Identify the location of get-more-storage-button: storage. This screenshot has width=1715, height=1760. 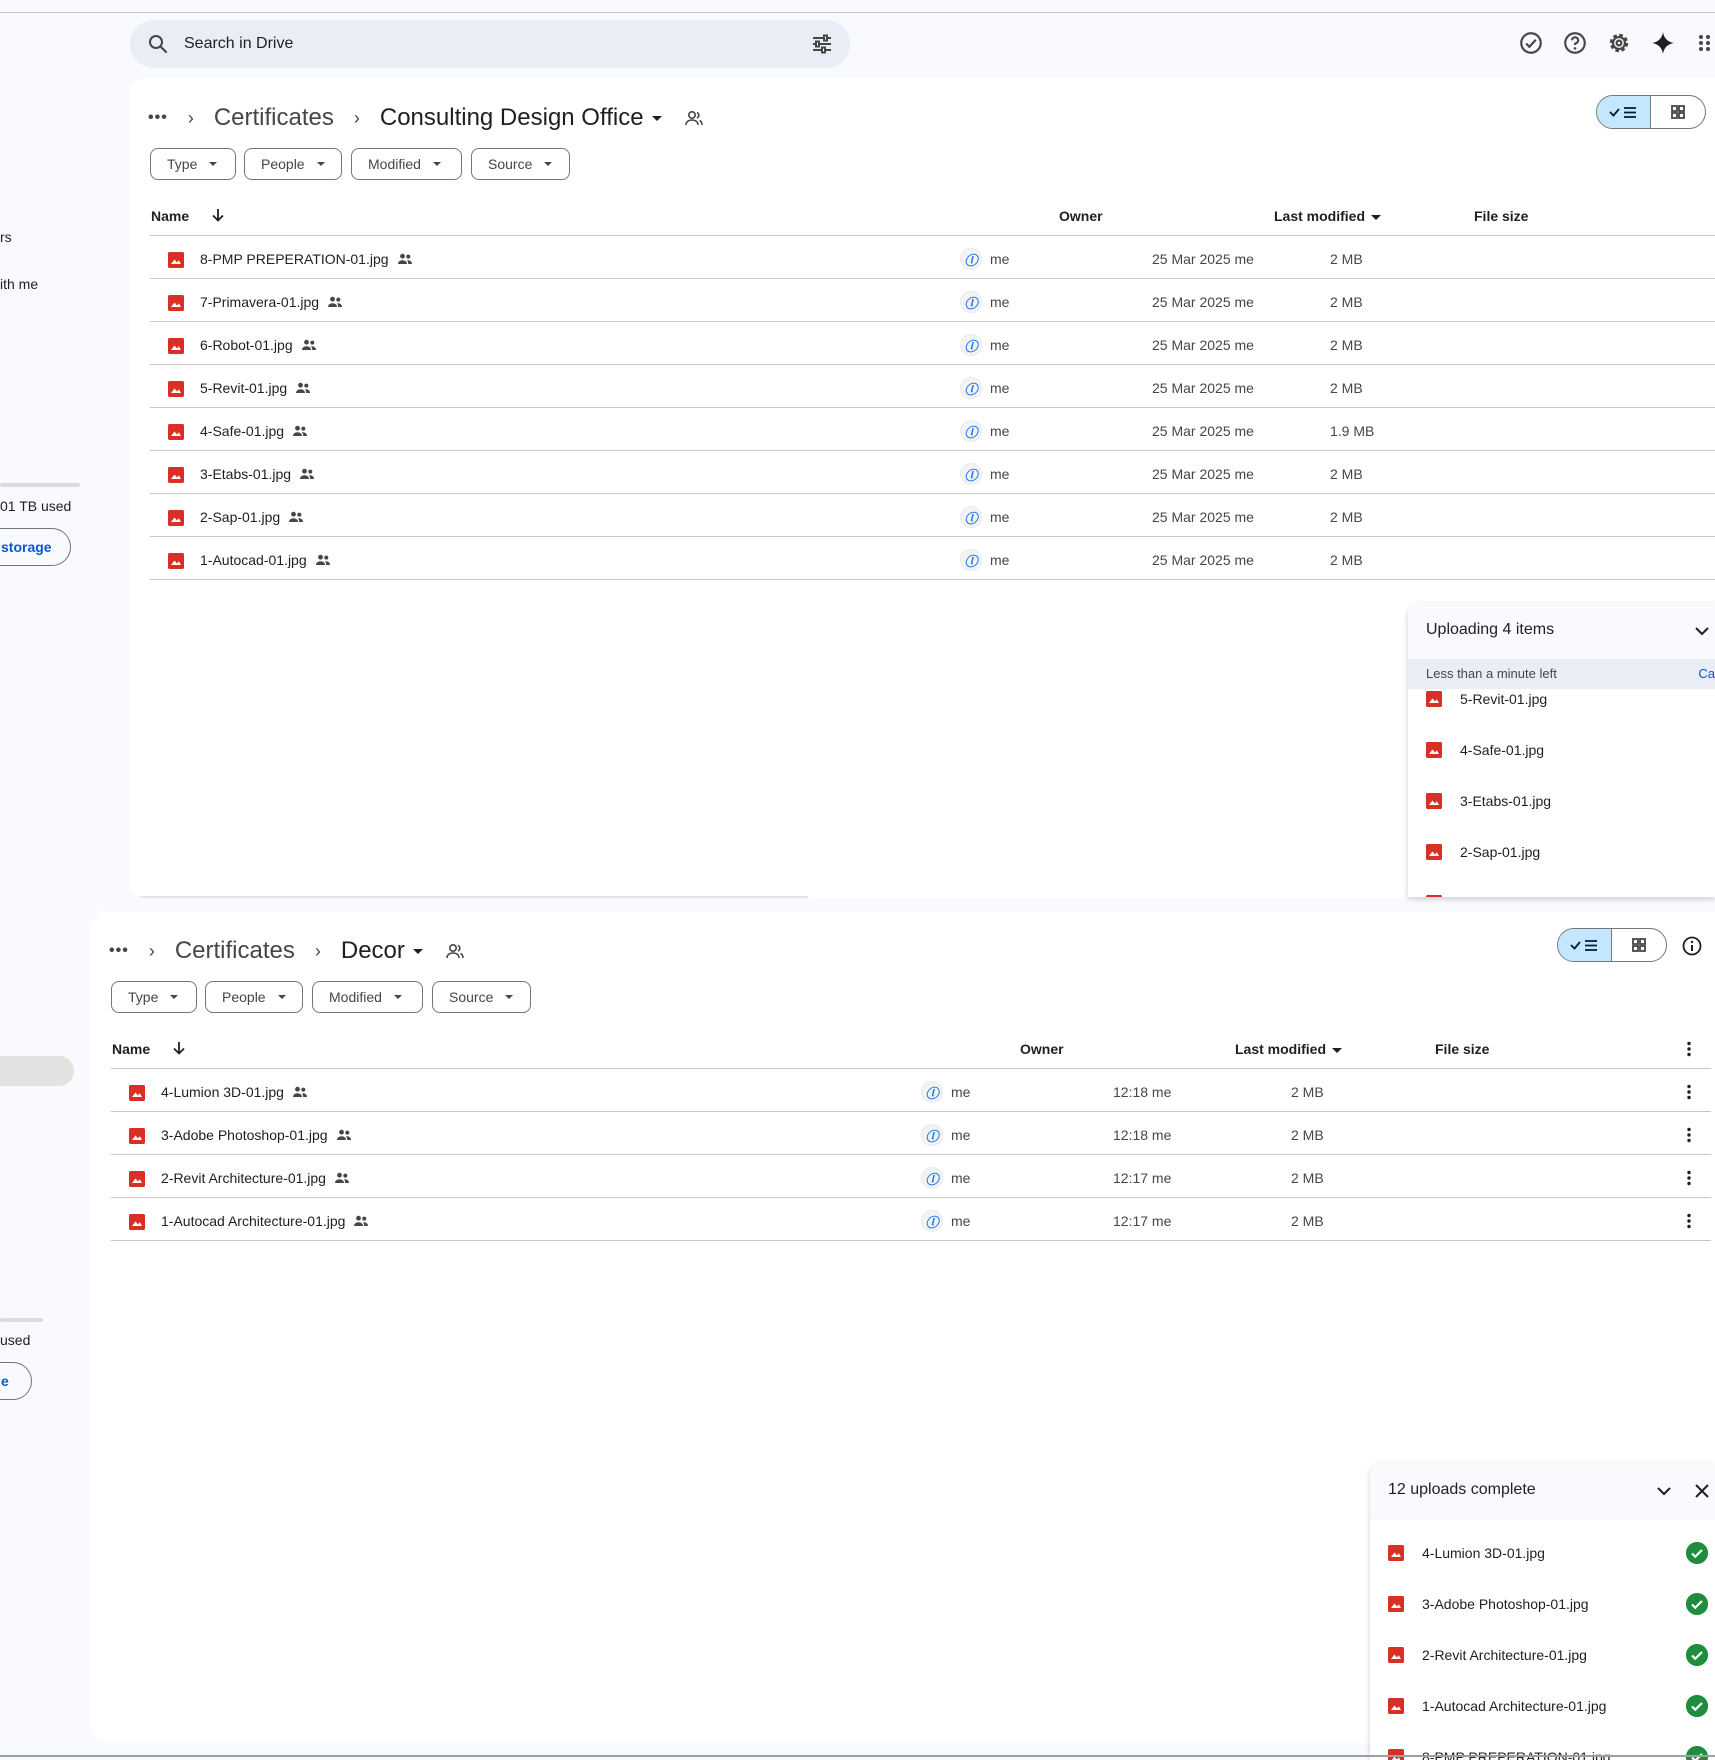
(35, 547).